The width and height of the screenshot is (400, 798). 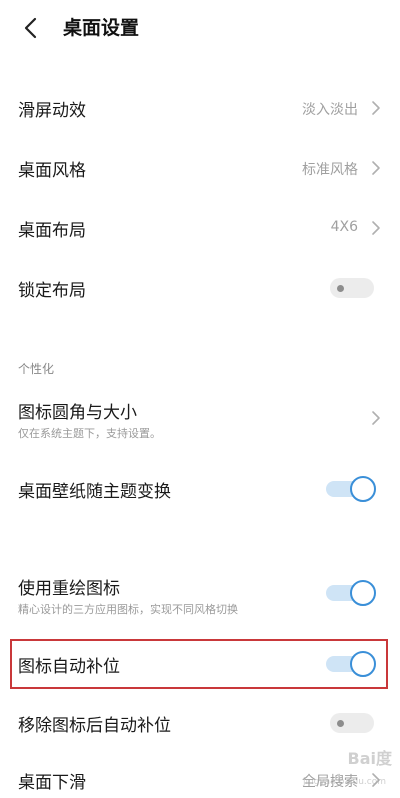 I want to click on setting-label: 图标圆角与大小, so click(x=77, y=413).